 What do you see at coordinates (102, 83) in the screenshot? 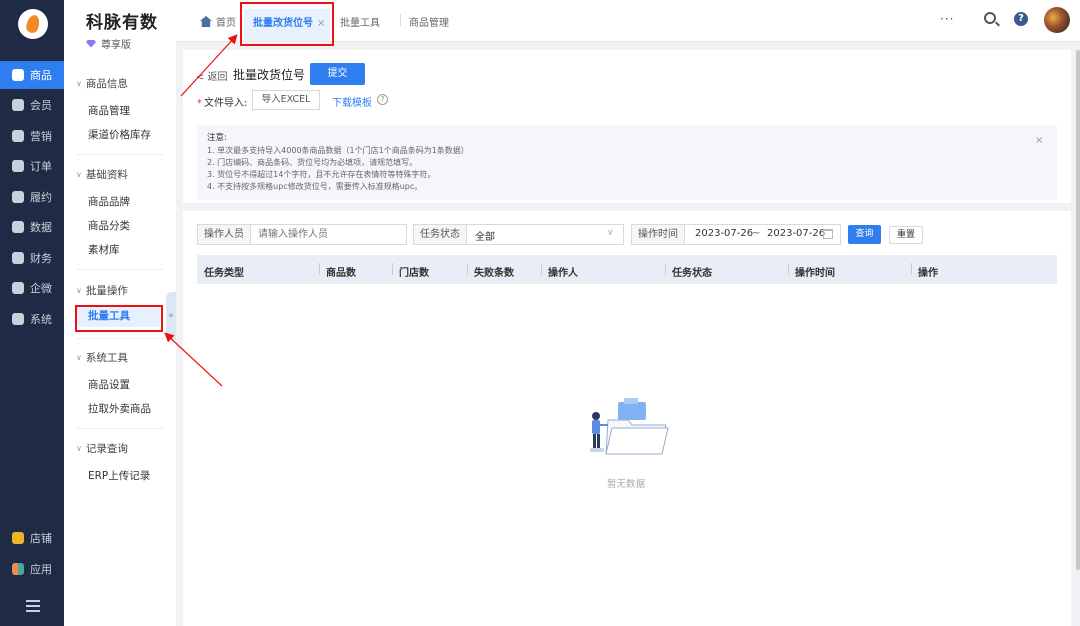
I see `sidebar-group-goods-info: ∨ 商品信息` at bounding box center [102, 83].